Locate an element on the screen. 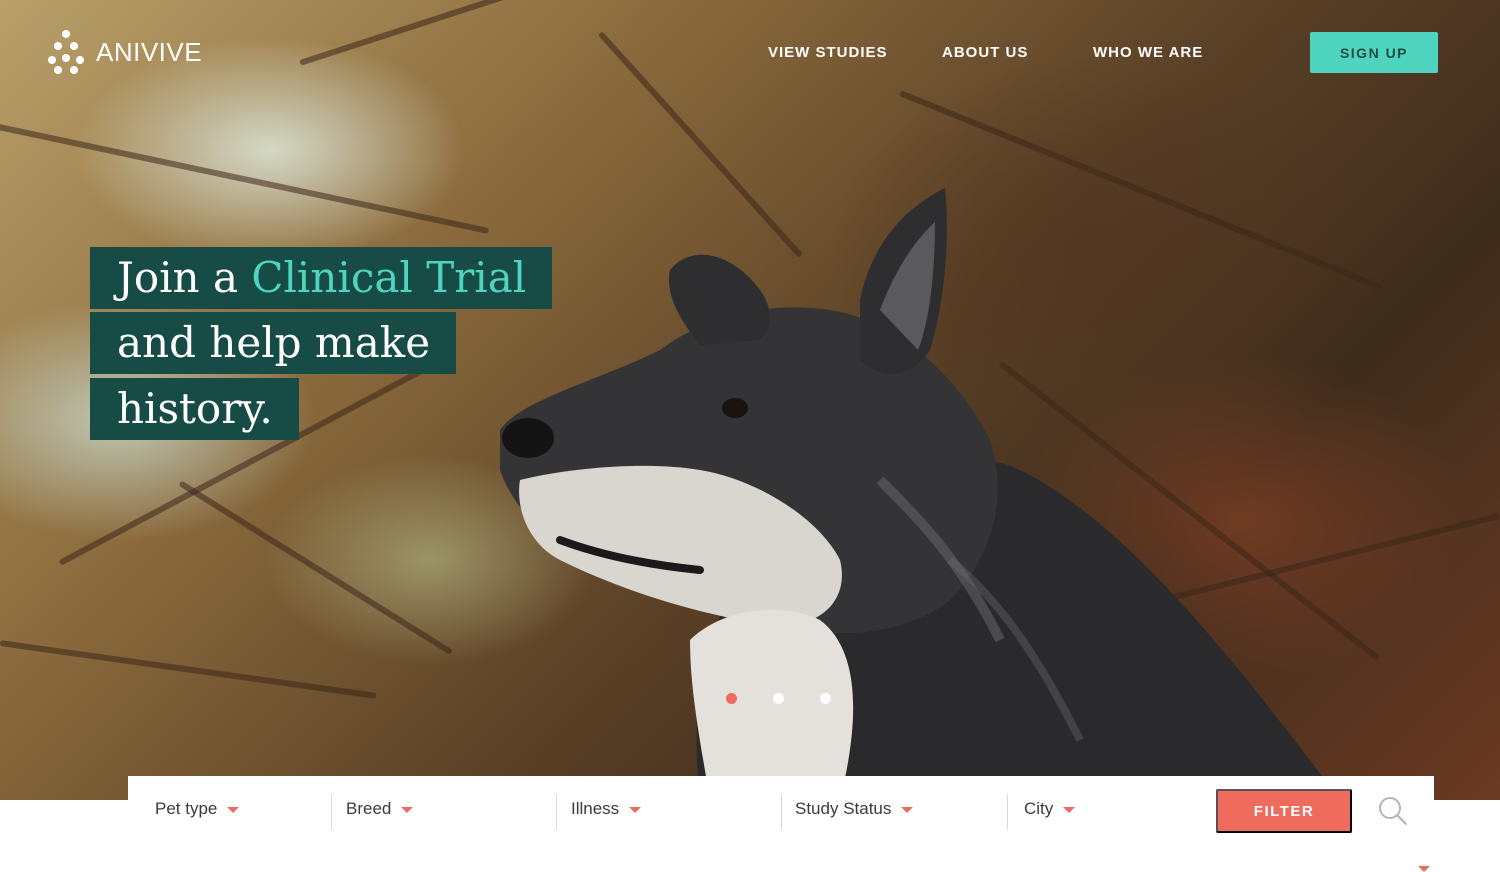 The height and width of the screenshot is (872, 1500). filter-illness-label: Illness is located at coordinates (595, 808).